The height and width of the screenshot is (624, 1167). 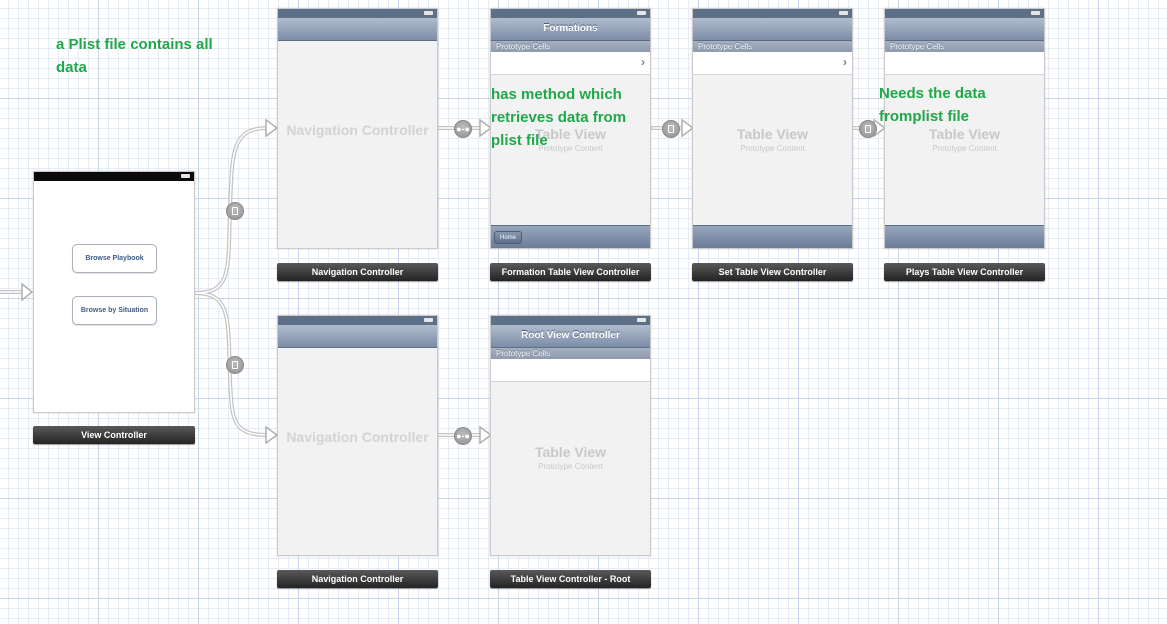 I want to click on navigation-bar: Root View Controller, so click(x=570, y=336).